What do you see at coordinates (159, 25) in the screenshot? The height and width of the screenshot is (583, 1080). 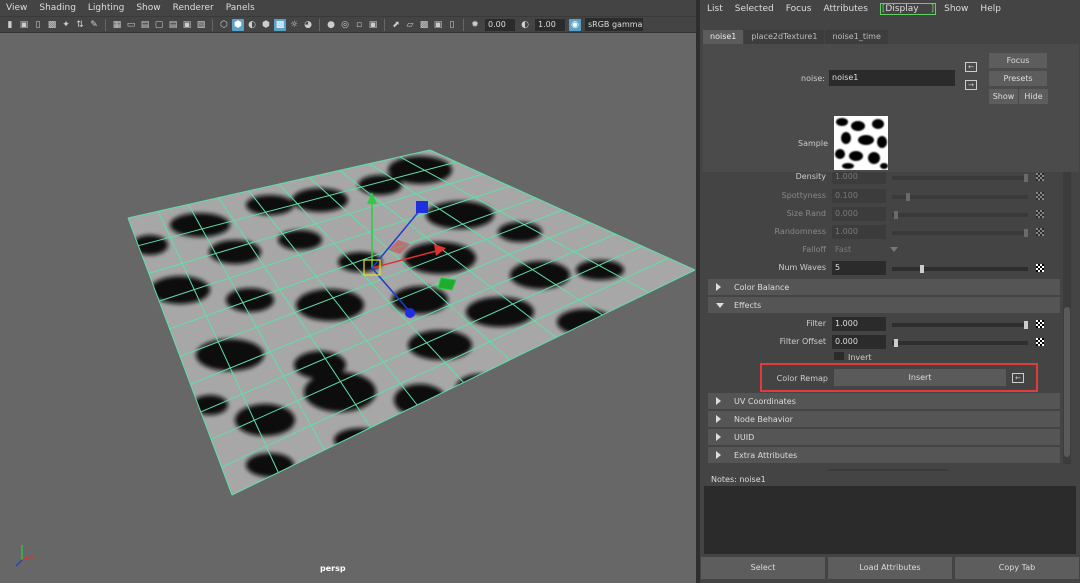 I see `gate-mask-icon: ▢` at bounding box center [159, 25].